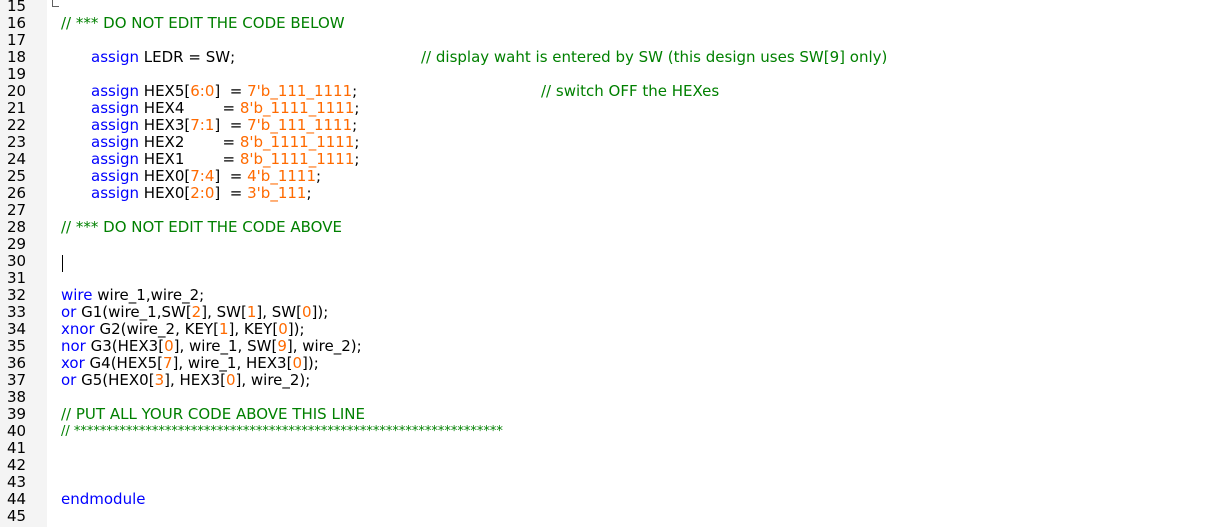 The width and height of the screenshot is (1212, 527). I want to click on code-line-26: assign HEX0[2:0] = 3'b_111;, so click(201, 193).